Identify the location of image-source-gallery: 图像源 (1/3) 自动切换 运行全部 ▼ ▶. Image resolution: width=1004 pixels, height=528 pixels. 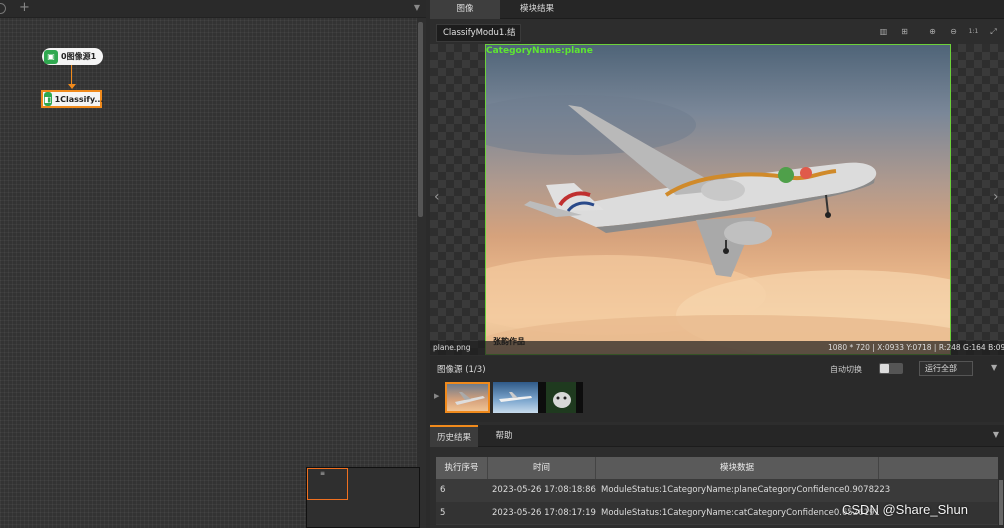
(717, 389).